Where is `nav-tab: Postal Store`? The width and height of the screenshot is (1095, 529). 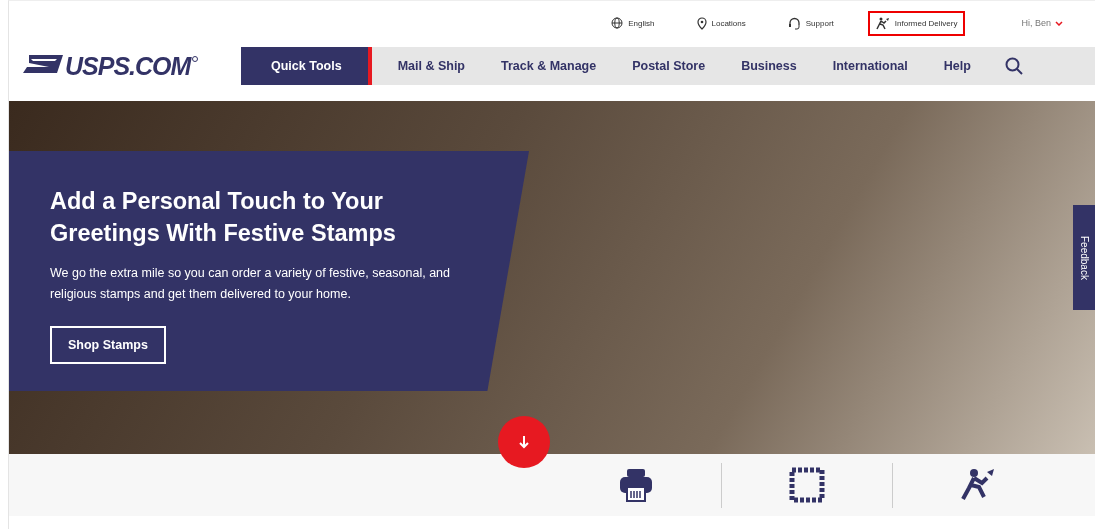 nav-tab: Postal Store is located at coordinates (667, 66).